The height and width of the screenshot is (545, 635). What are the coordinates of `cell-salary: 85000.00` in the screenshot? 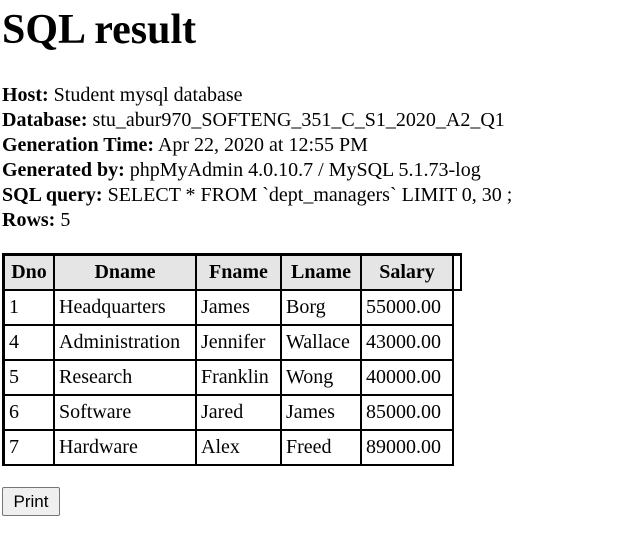 It's located at (408, 413).